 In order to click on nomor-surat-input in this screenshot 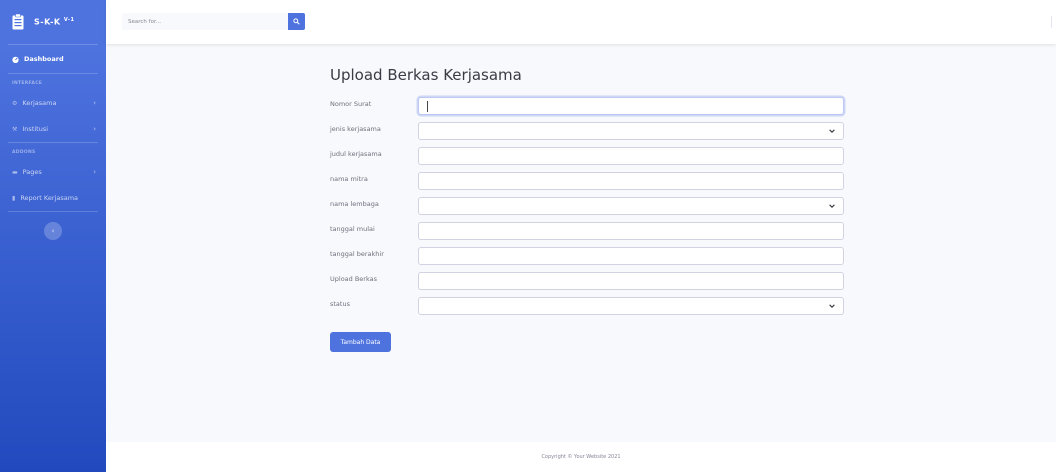, I will do `click(631, 106)`.